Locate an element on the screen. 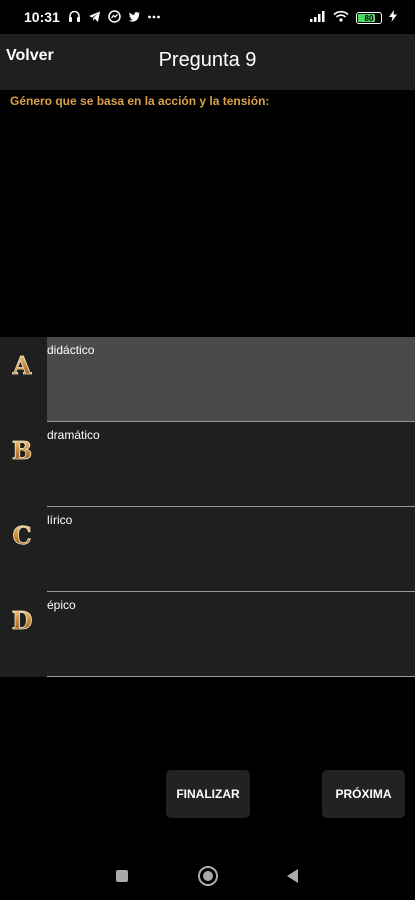 This screenshot has height=900, width=415. battery-level: 80 is located at coordinates (369, 18).